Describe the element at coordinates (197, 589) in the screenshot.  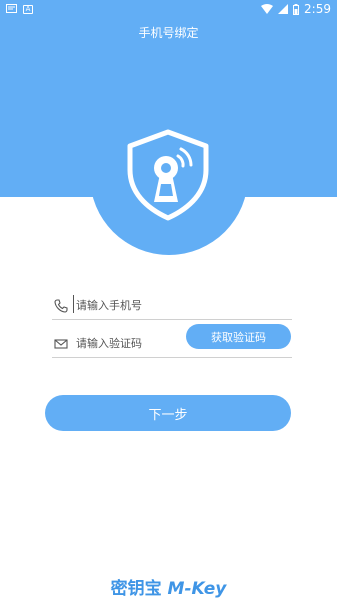
I see `brand-name-en: M-Key` at that location.